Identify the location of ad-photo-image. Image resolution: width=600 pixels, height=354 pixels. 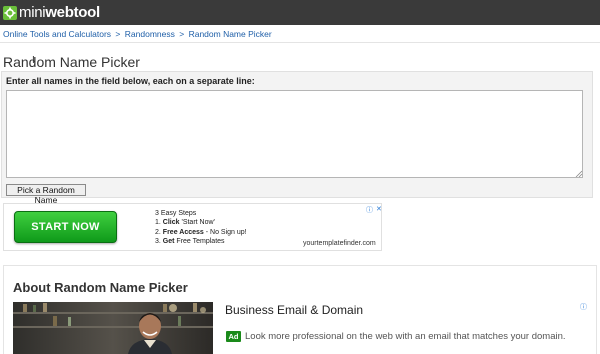
(113, 328).